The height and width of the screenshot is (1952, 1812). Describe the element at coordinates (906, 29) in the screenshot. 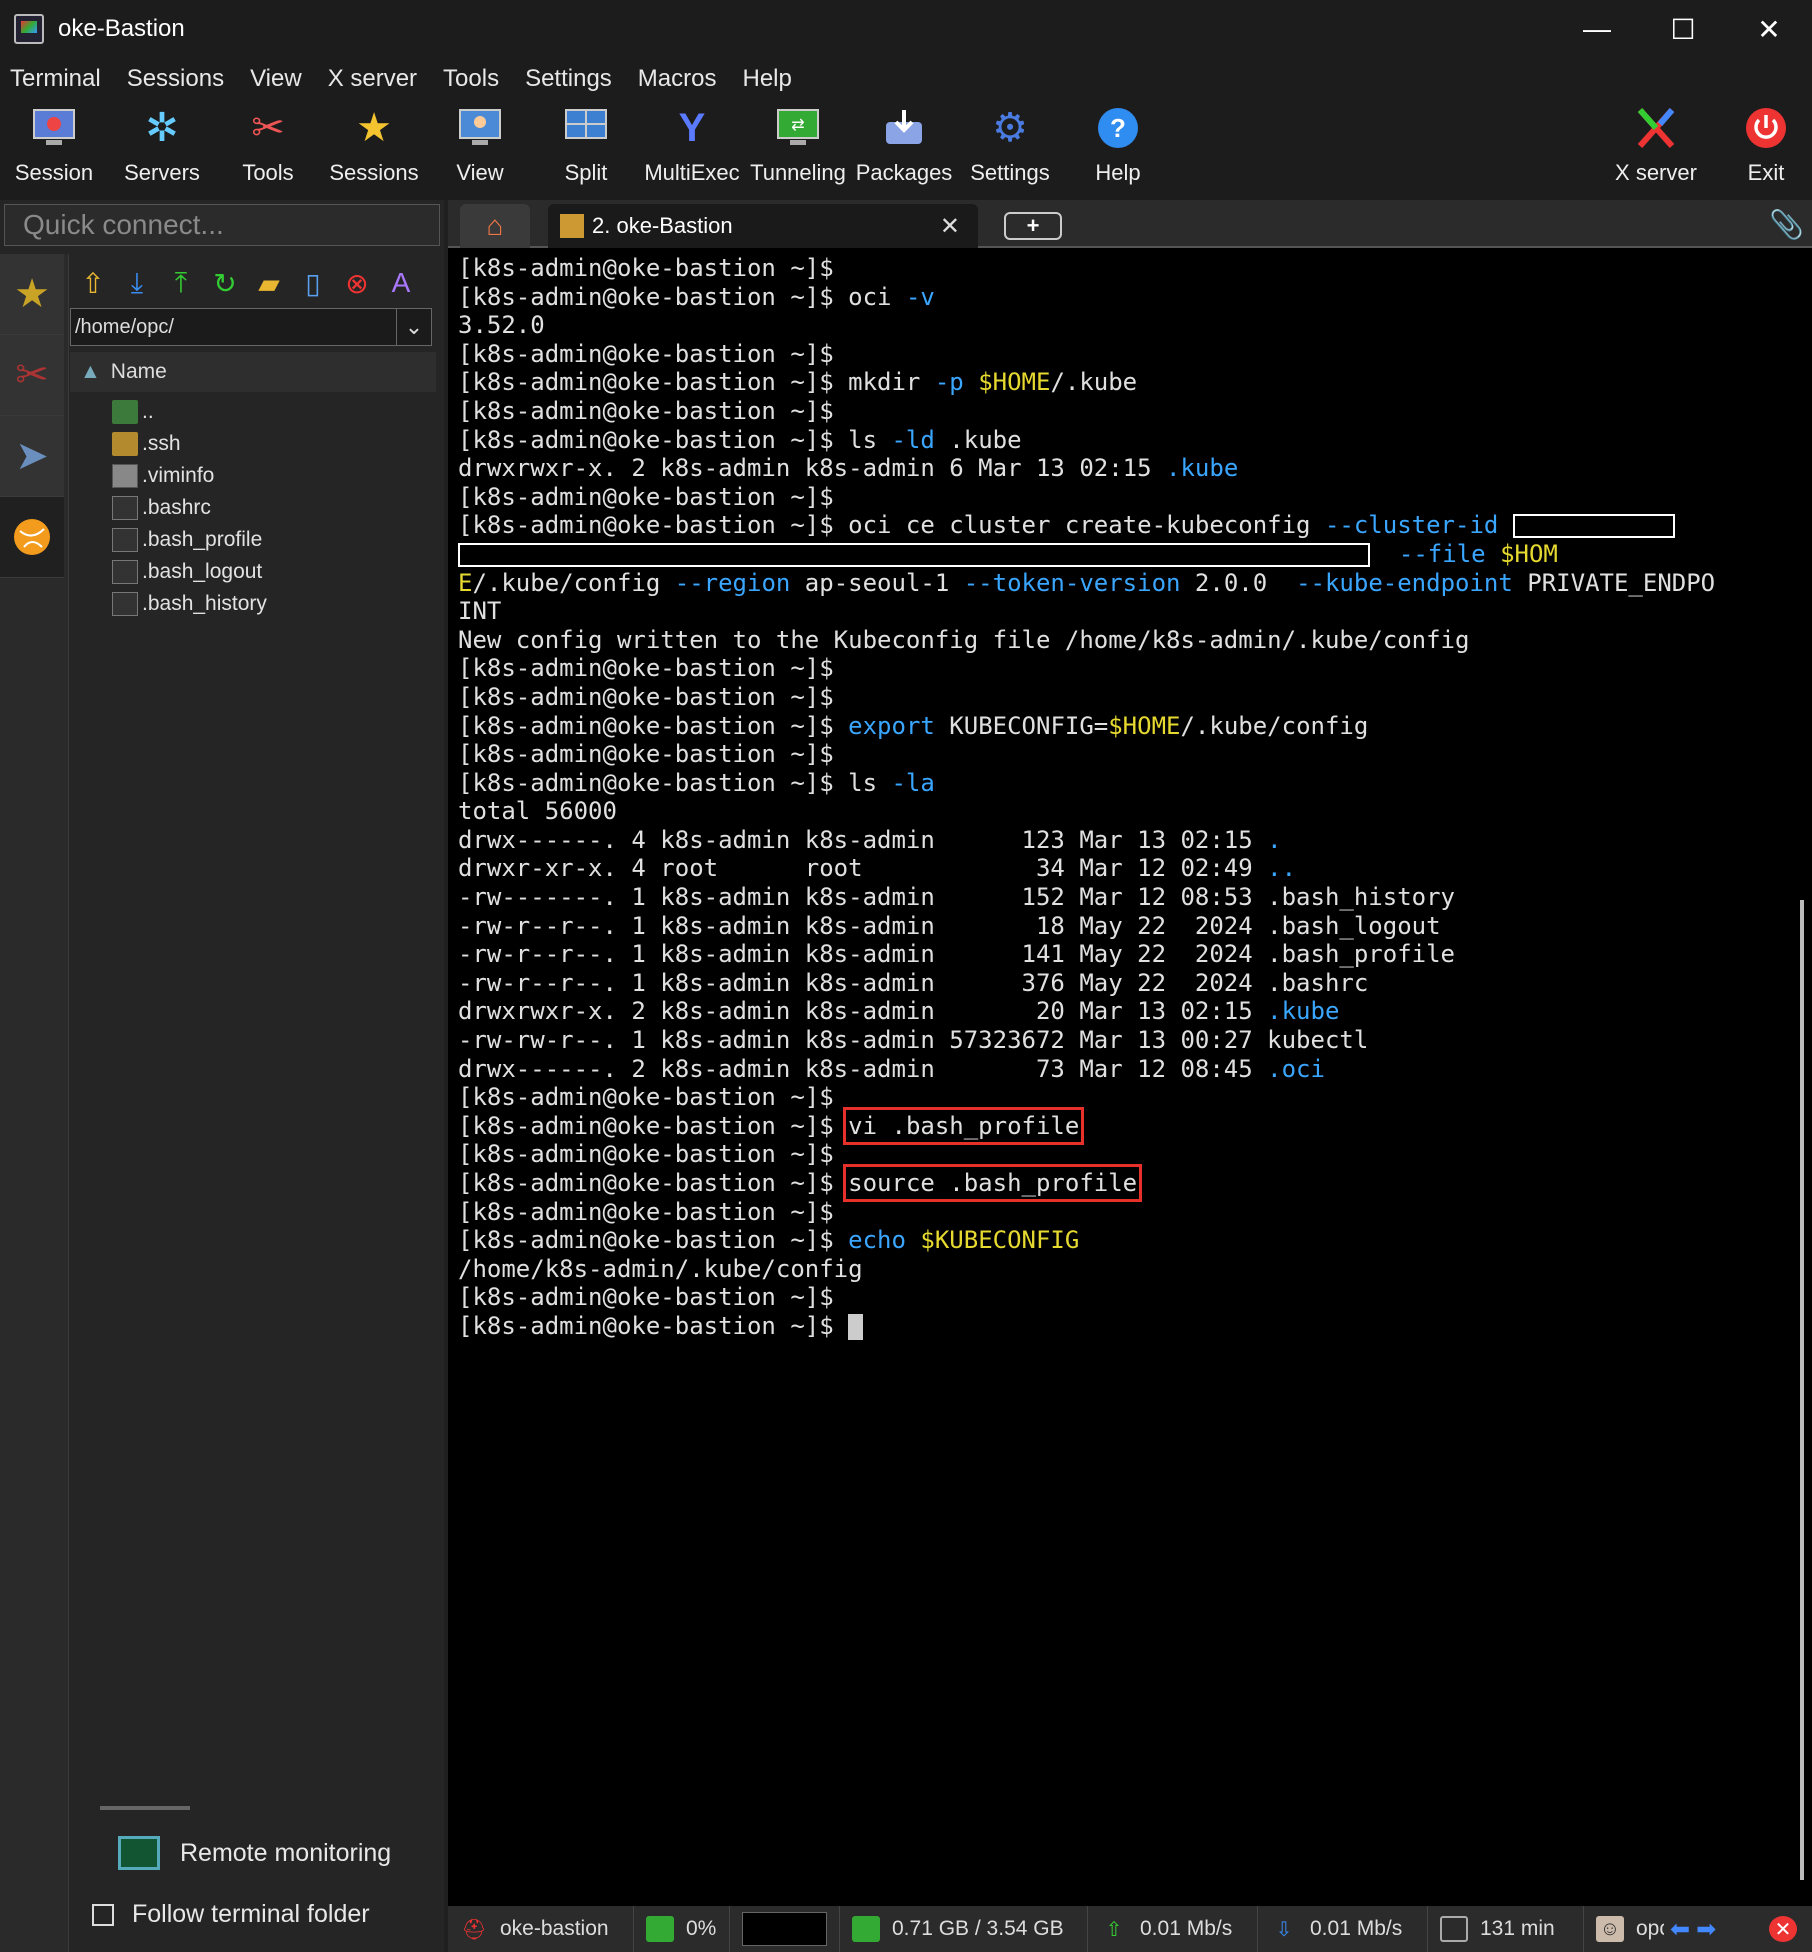

I see `title-bar: oke-Bastion — ☐ ✕` at that location.